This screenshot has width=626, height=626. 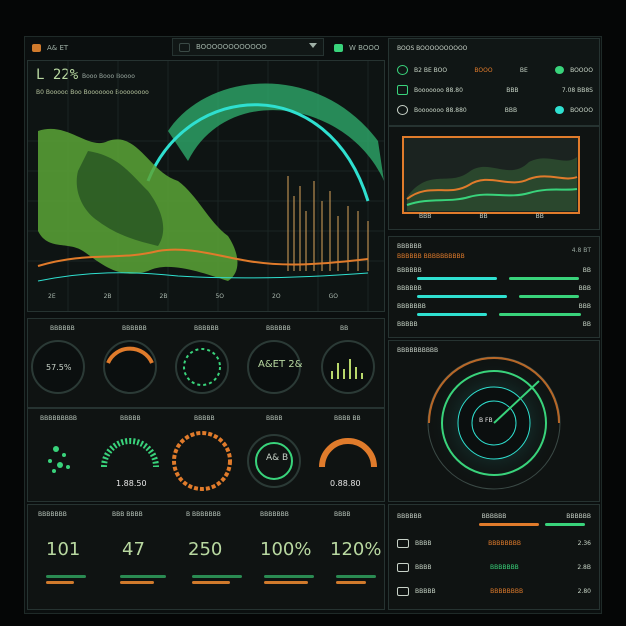 I want to click on list-item: Booooooo 88.80 BBB 7.08 BB8S, so click(x=495, y=90).